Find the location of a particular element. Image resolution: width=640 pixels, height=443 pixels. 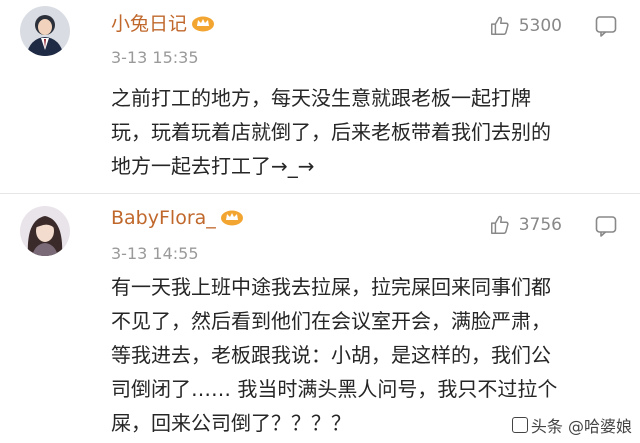

comment-line: 不见了，然后看到他们在会议室开会，满脸严肃， is located at coordinates (331, 321).